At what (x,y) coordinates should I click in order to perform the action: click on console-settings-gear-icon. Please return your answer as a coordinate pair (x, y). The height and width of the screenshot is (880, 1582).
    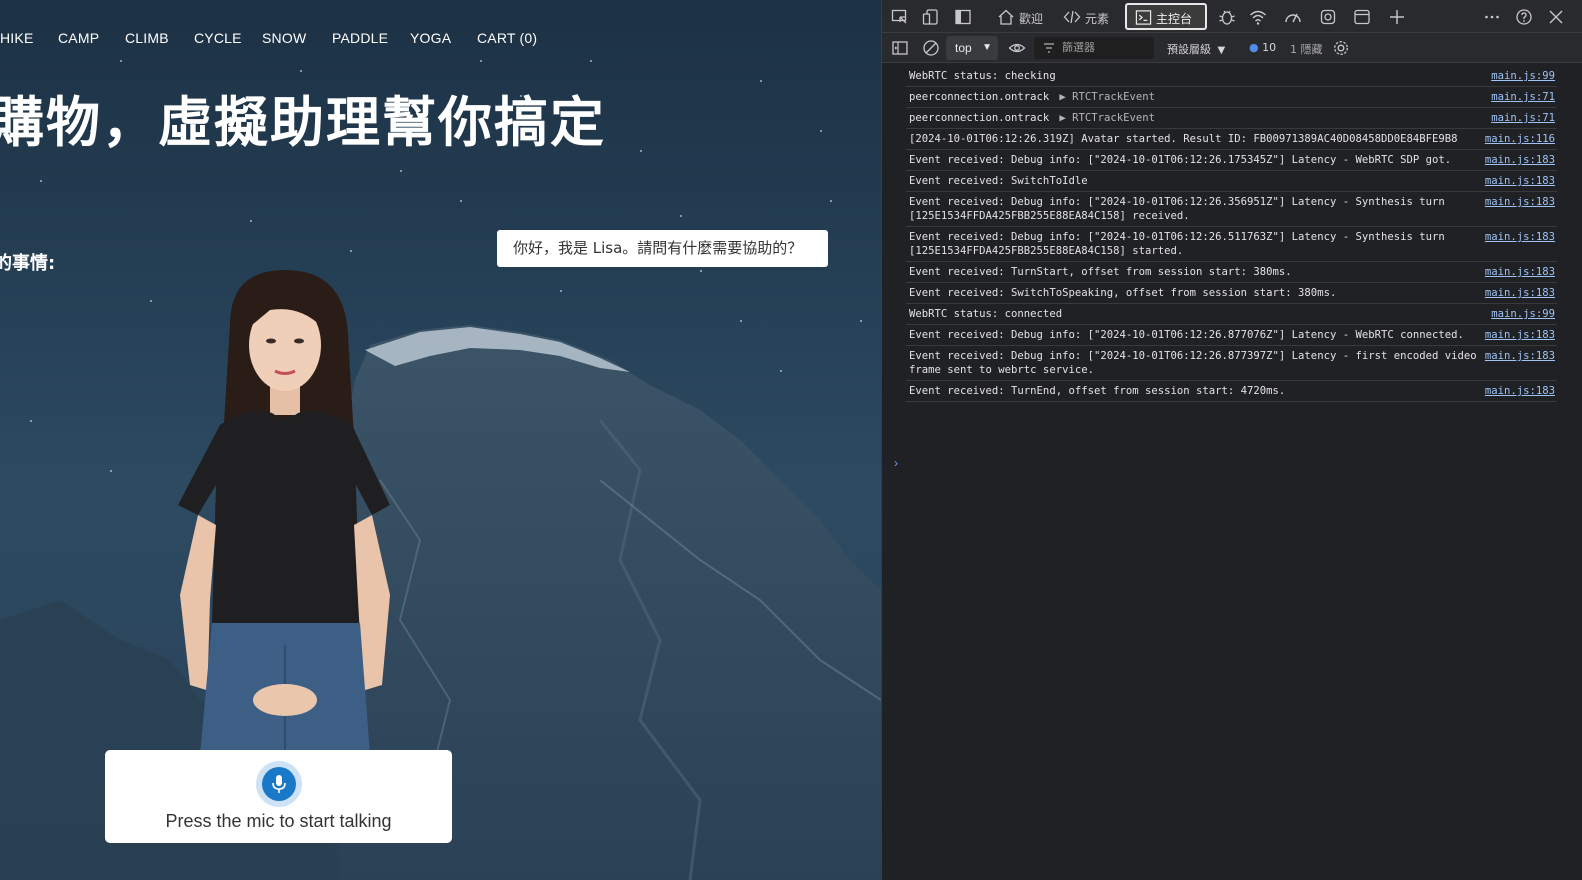
    Looking at the image, I should click on (1341, 48).